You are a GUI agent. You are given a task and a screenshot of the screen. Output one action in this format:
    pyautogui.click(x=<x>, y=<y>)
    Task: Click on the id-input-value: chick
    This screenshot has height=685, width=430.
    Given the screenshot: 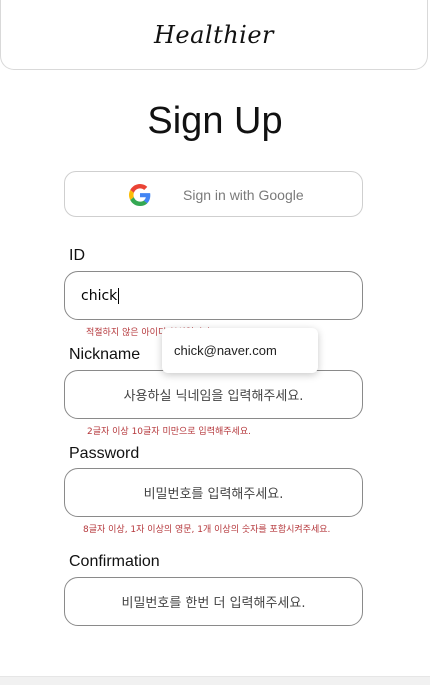 What is the action you would take?
    pyautogui.click(x=99, y=295)
    